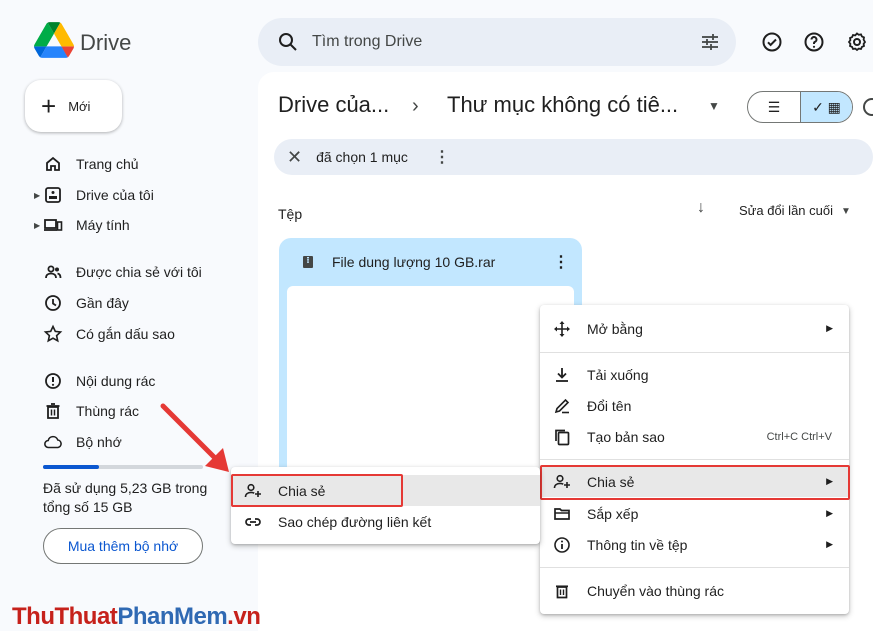 Image resolution: width=873 pixels, height=631 pixels. I want to click on help-icon, so click(814, 42).